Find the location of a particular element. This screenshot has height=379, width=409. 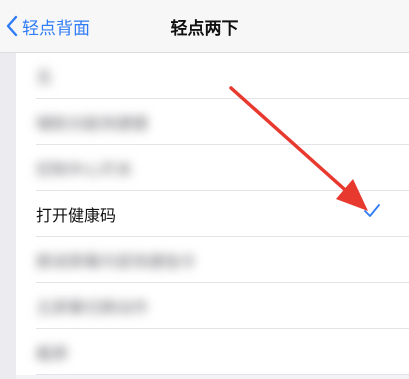

list-item-label: 主屏幕切换动作 is located at coordinates (92, 307).